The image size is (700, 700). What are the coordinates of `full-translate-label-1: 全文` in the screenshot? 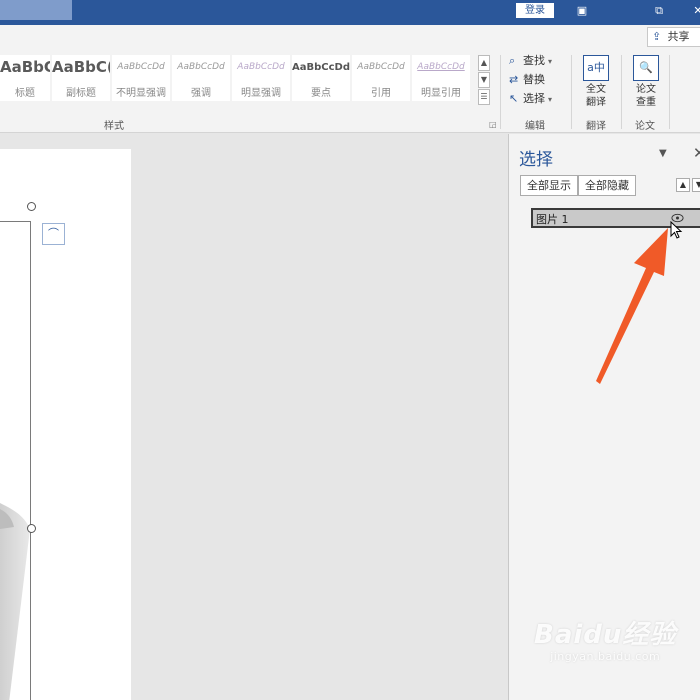 It's located at (596, 89).